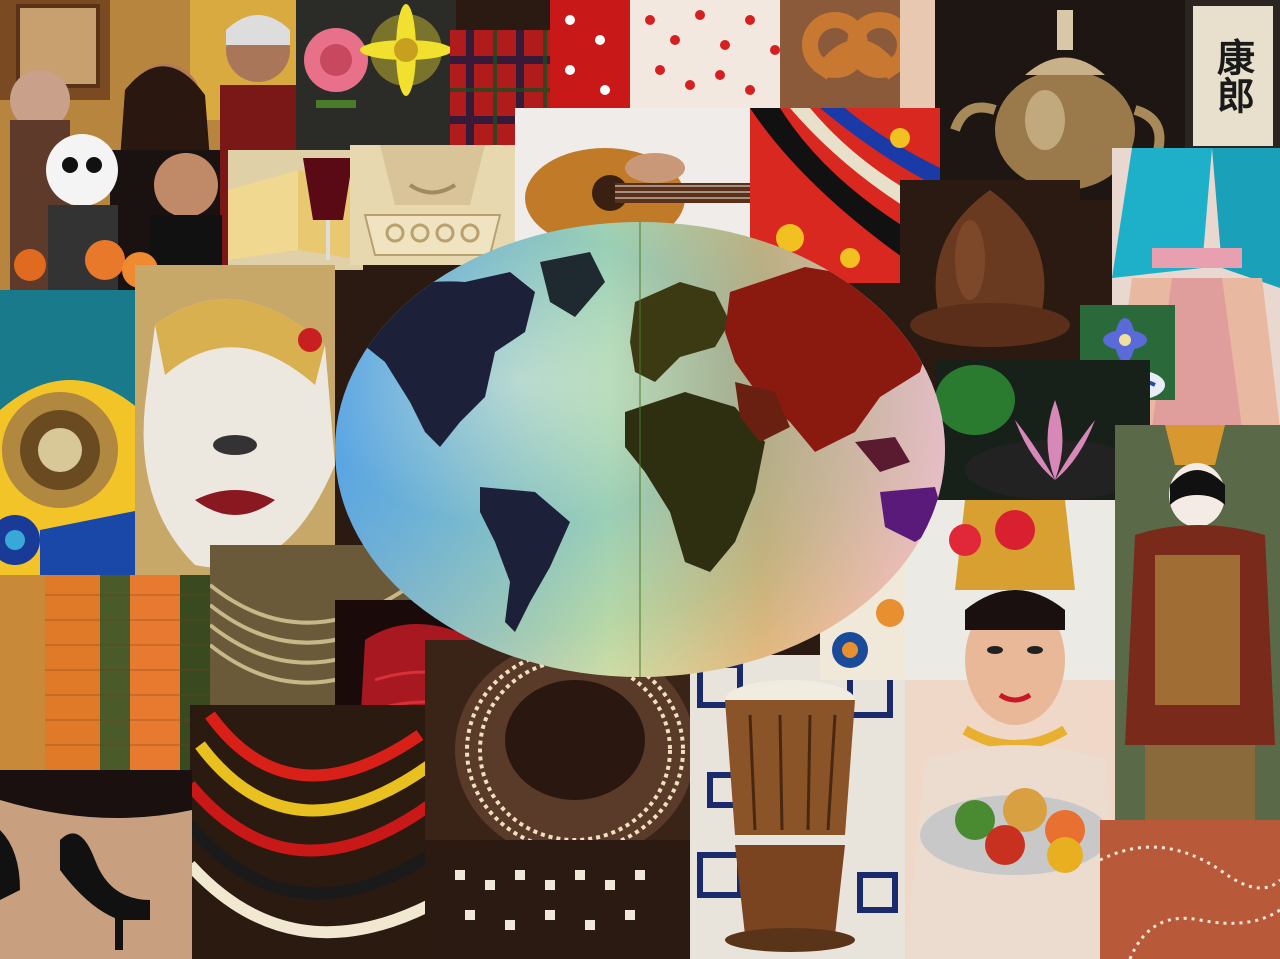 The image size is (1280, 959). Describe the element at coordinates (572, 284) in the screenshot. I see `greenland-landmass` at that location.